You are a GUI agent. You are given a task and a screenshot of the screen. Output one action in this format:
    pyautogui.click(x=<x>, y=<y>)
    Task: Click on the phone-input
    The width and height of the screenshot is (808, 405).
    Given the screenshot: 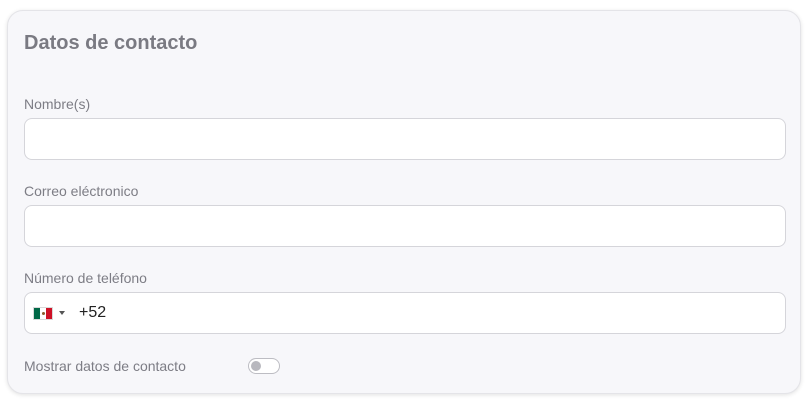 What is the action you would take?
    pyautogui.click(x=447, y=313)
    